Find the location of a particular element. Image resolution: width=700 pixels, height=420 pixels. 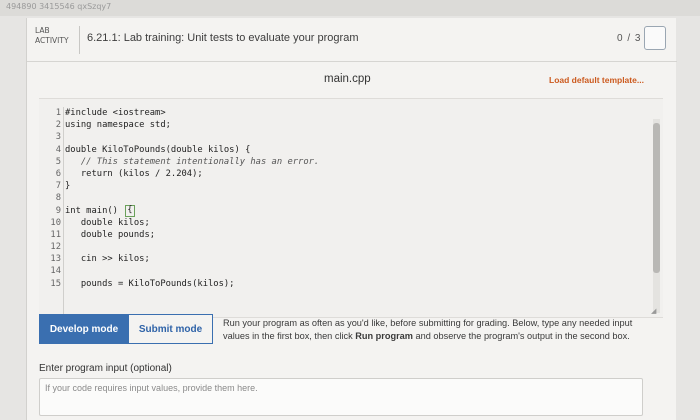

line-number: 13 is located at coordinates (55, 259).